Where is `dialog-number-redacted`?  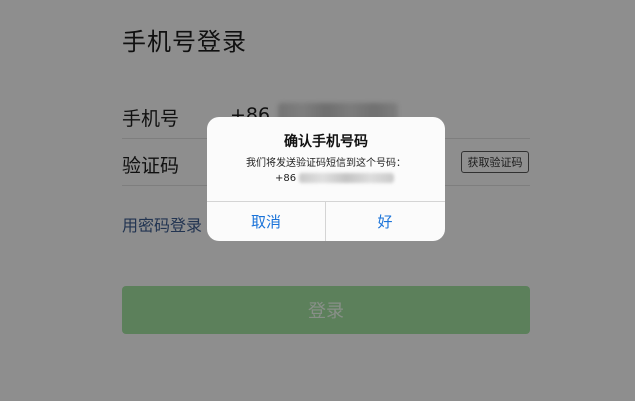
dialog-number-redacted is located at coordinates (347, 178).